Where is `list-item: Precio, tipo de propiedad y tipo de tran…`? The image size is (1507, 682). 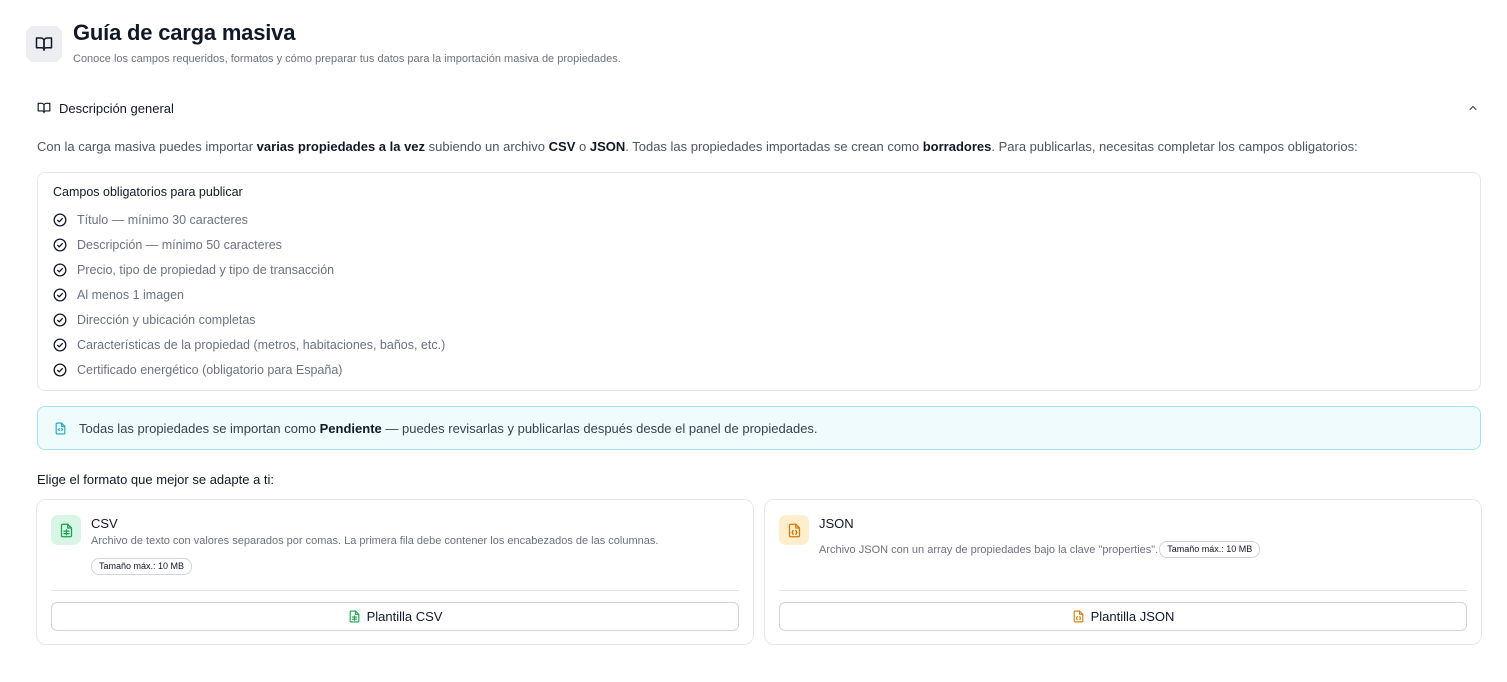
list-item: Precio, tipo de propiedad y tipo de tran… is located at coordinates (248, 269).